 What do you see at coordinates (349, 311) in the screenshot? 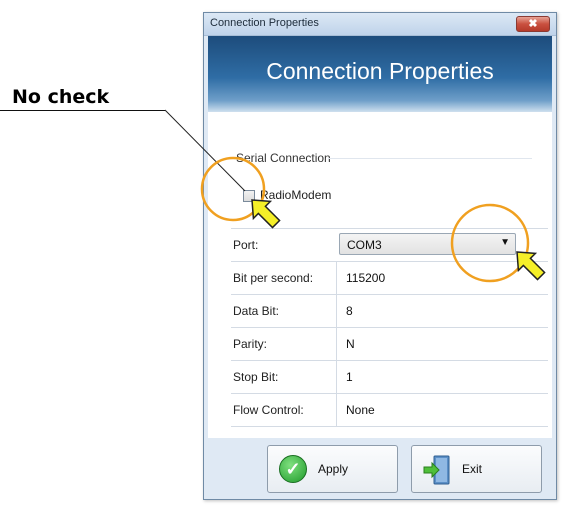
I see `databit-value: 8` at bounding box center [349, 311].